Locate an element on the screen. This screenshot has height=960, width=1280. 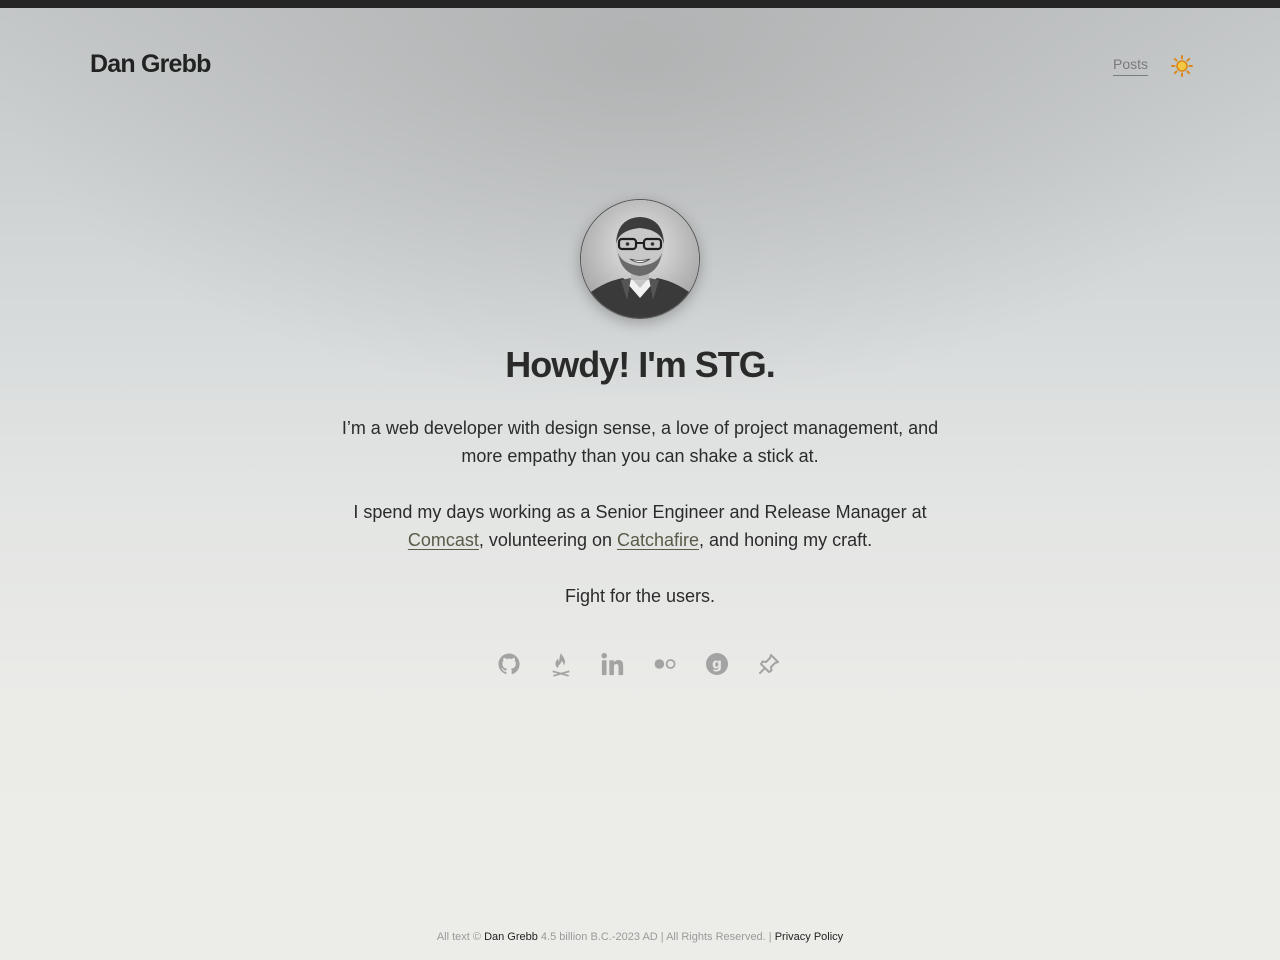
pin-icon is located at coordinates (769, 664).